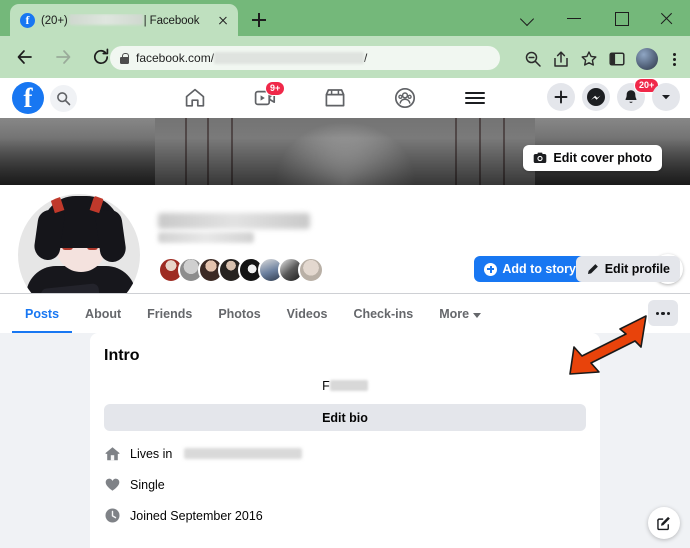  Describe the element at coordinates (539, 269) in the screenshot. I see `add-to-story-label: Add to story` at that location.